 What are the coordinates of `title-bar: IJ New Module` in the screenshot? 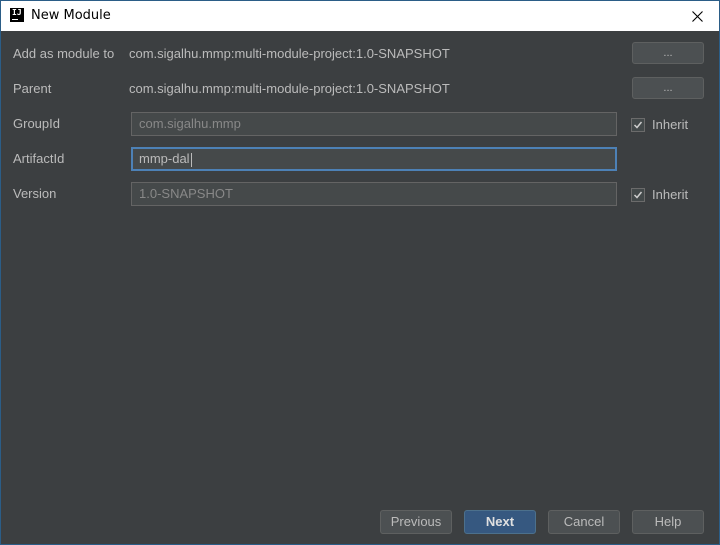 It's located at (360, 16).